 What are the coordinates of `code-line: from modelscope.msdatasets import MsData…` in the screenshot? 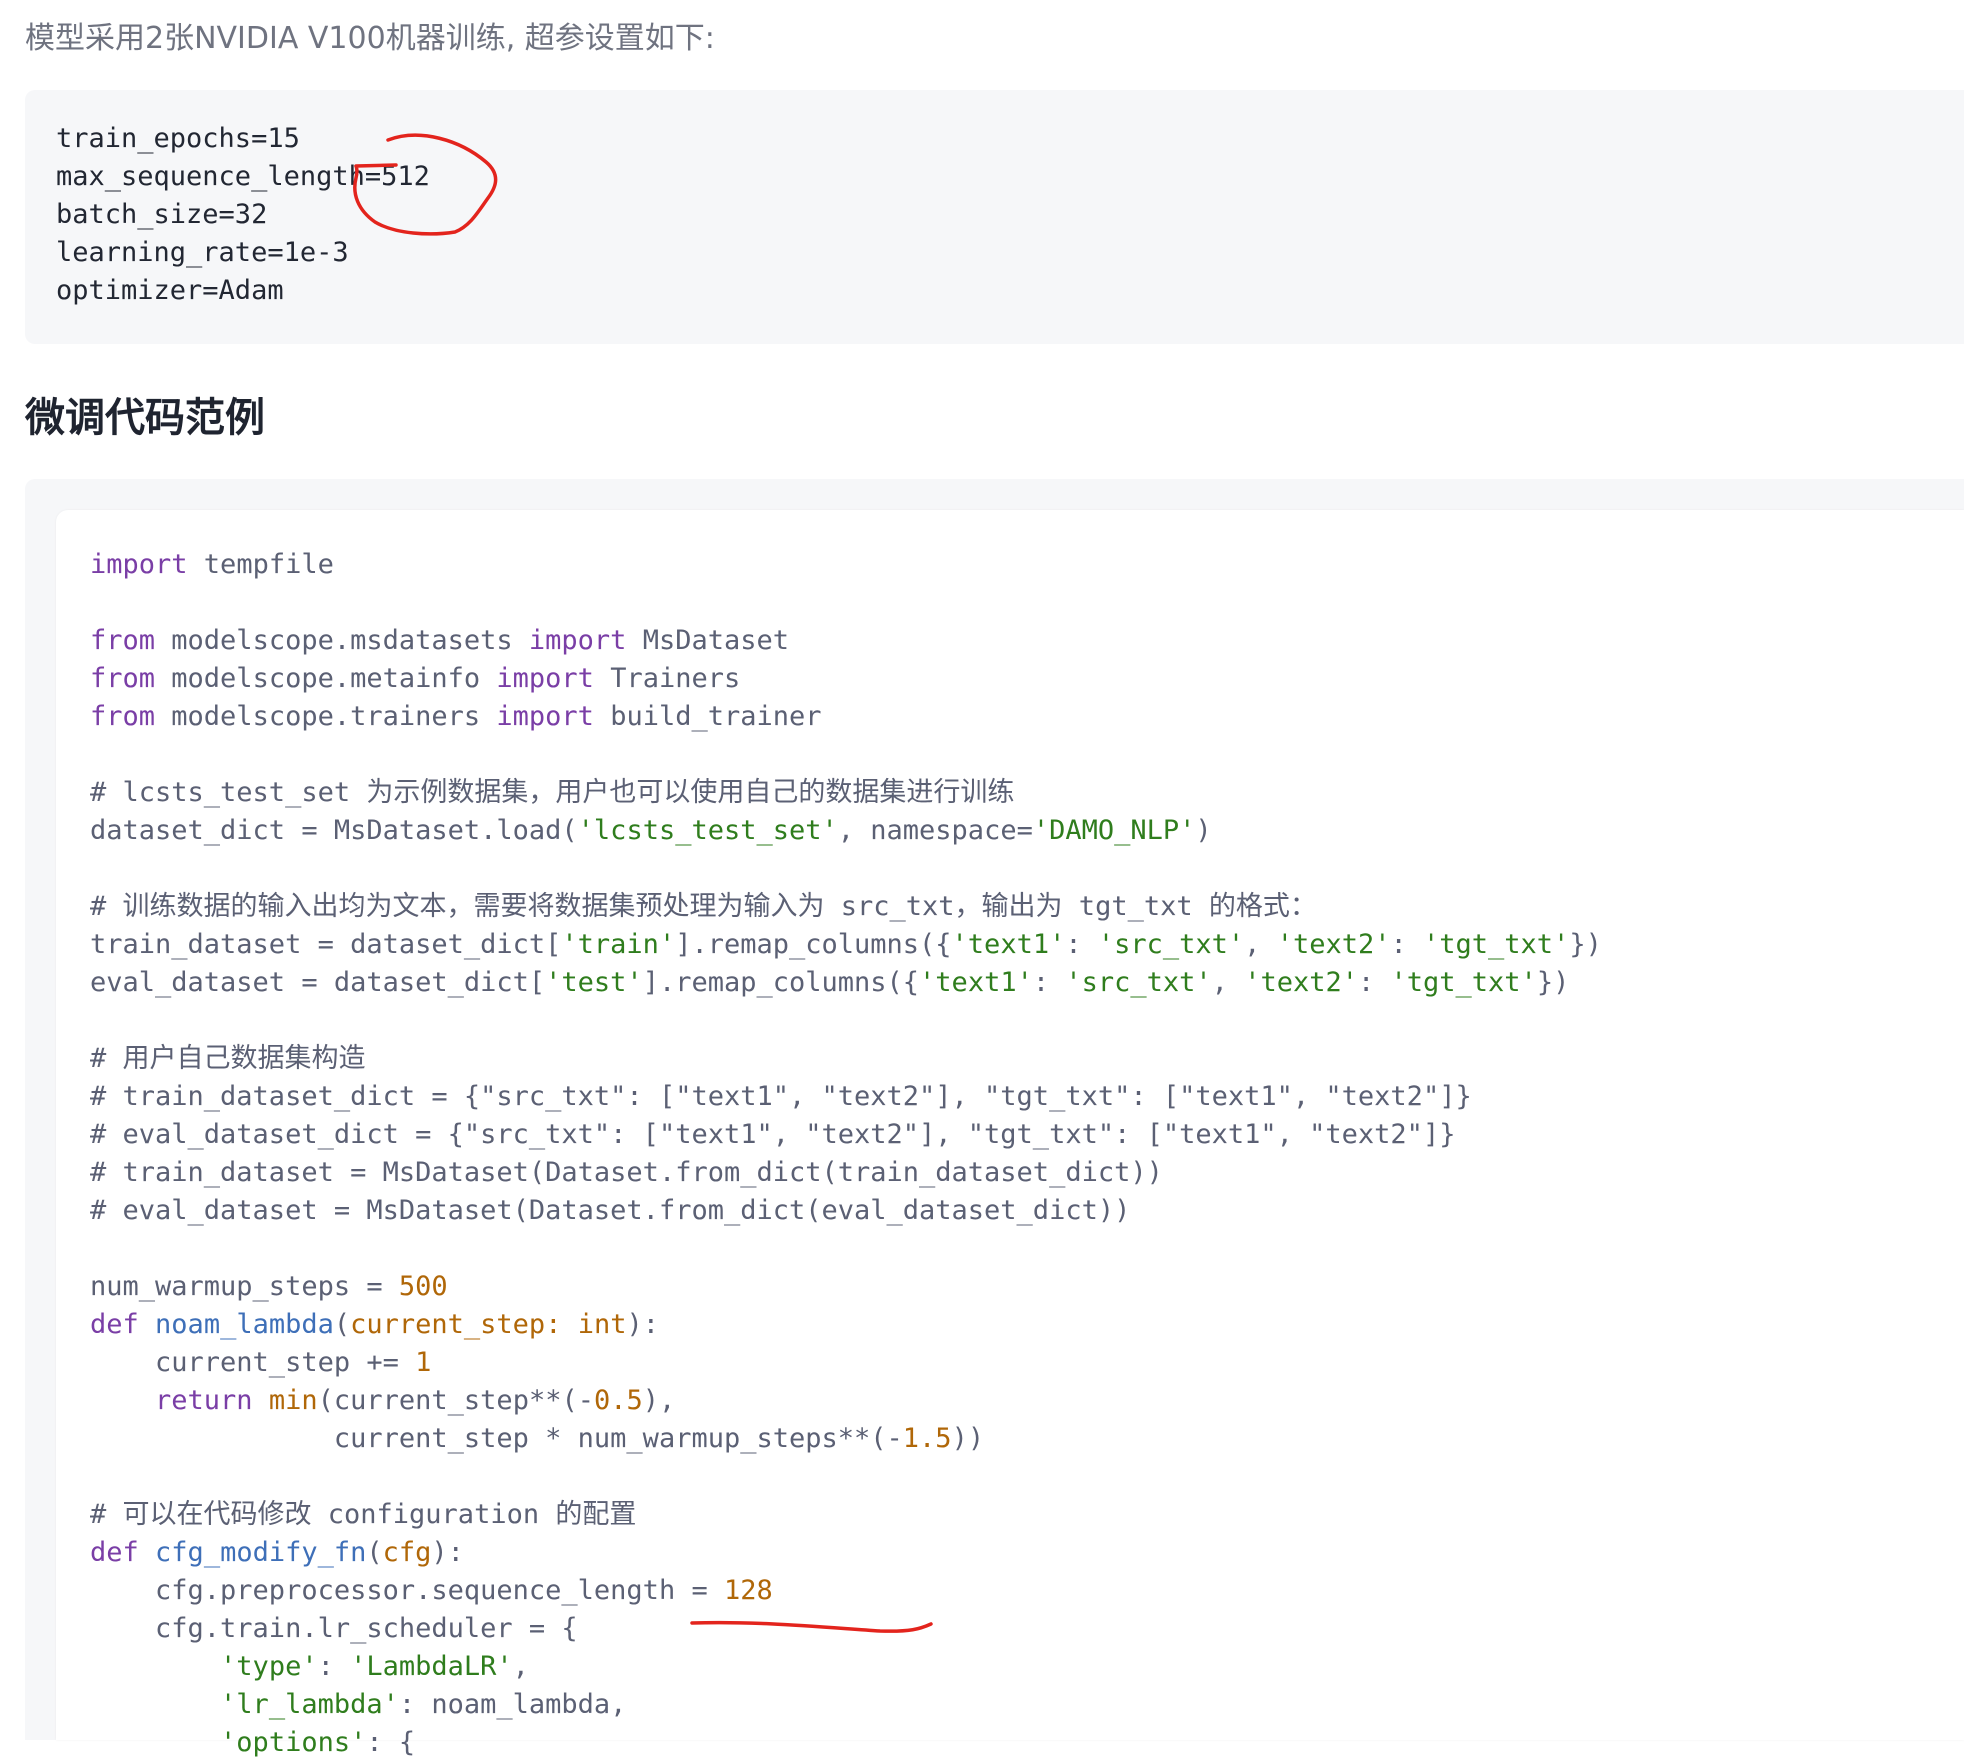 It's located at (846, 641).